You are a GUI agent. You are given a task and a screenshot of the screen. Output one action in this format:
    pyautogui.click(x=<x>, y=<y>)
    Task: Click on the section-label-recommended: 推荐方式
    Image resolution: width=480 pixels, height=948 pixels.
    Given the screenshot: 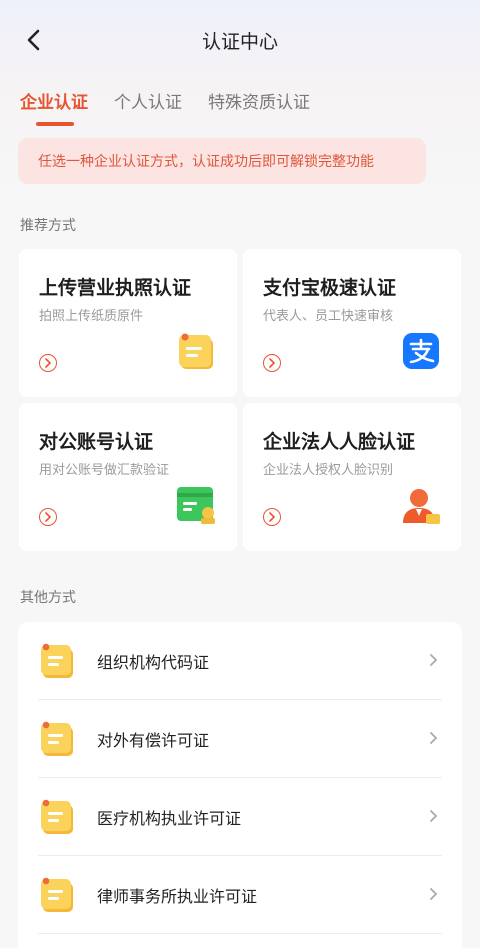 What is the action you would take?
    pyautogui.click(x=48, y=226)
    